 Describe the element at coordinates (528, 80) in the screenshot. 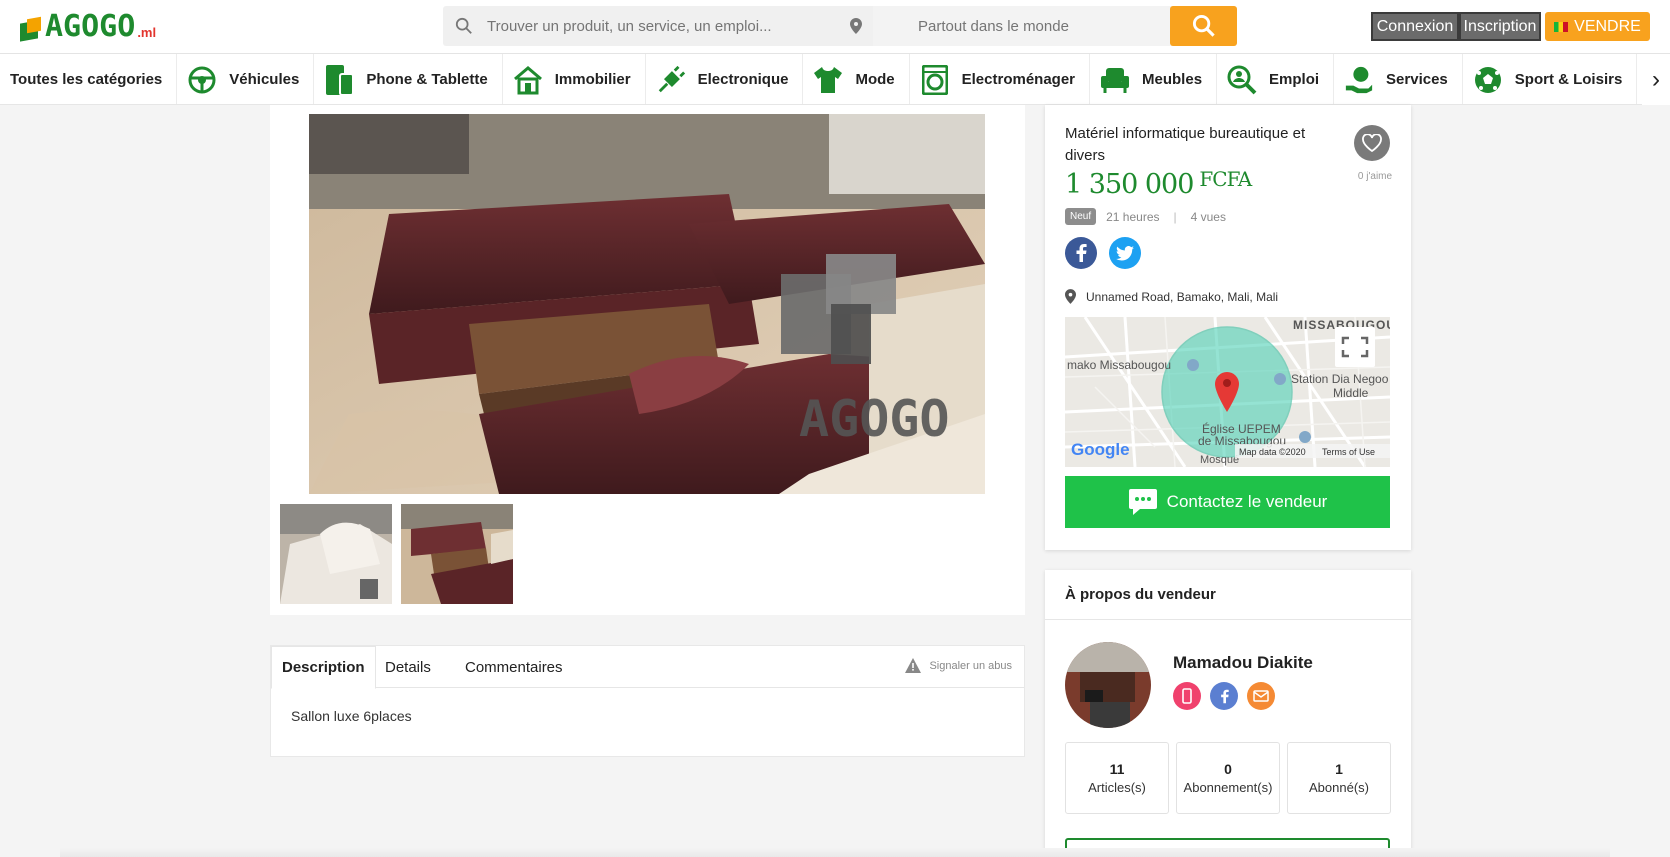

I see `house-icon` at that location.